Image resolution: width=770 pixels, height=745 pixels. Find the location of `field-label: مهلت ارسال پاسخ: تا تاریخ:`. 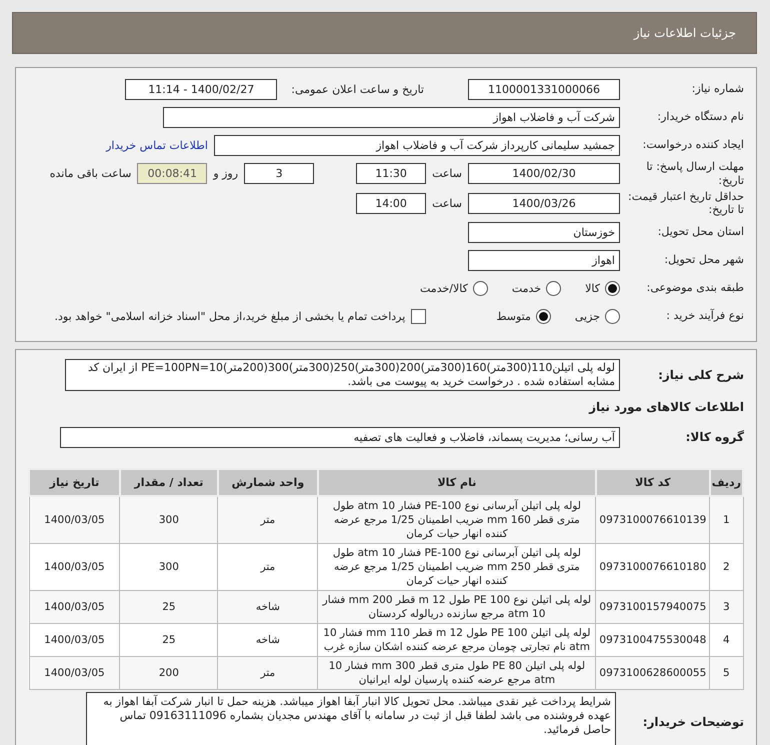

field-label: مهلت ارسال پاسخ: تا تاریخ: is located at coordinates (694, 174).